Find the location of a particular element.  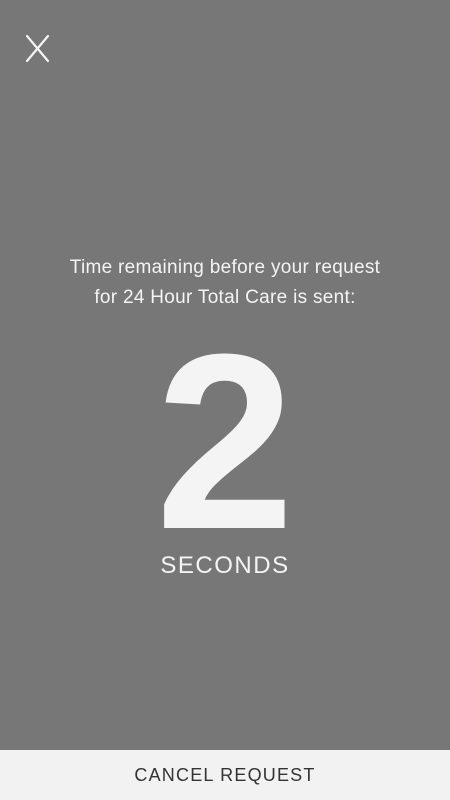

close-icon is located at coordinates (37, 48).